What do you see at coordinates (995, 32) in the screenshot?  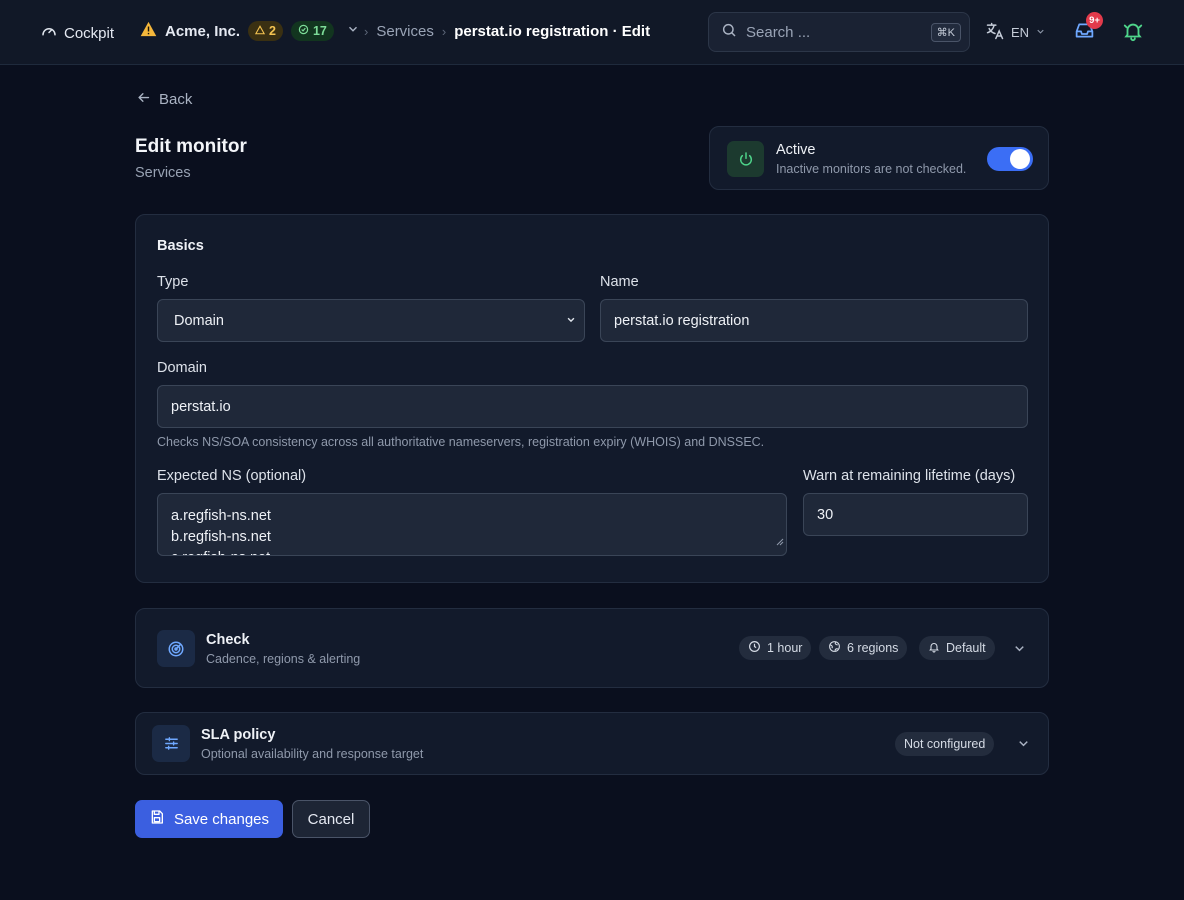 I see `translate-icon` at bounding box center [995, 32].